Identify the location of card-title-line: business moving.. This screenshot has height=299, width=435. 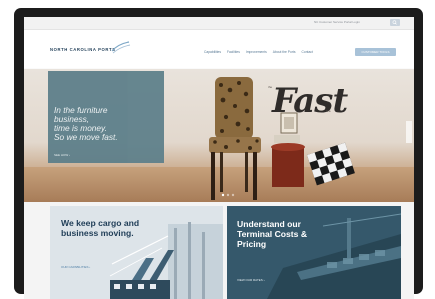
(97, 232).